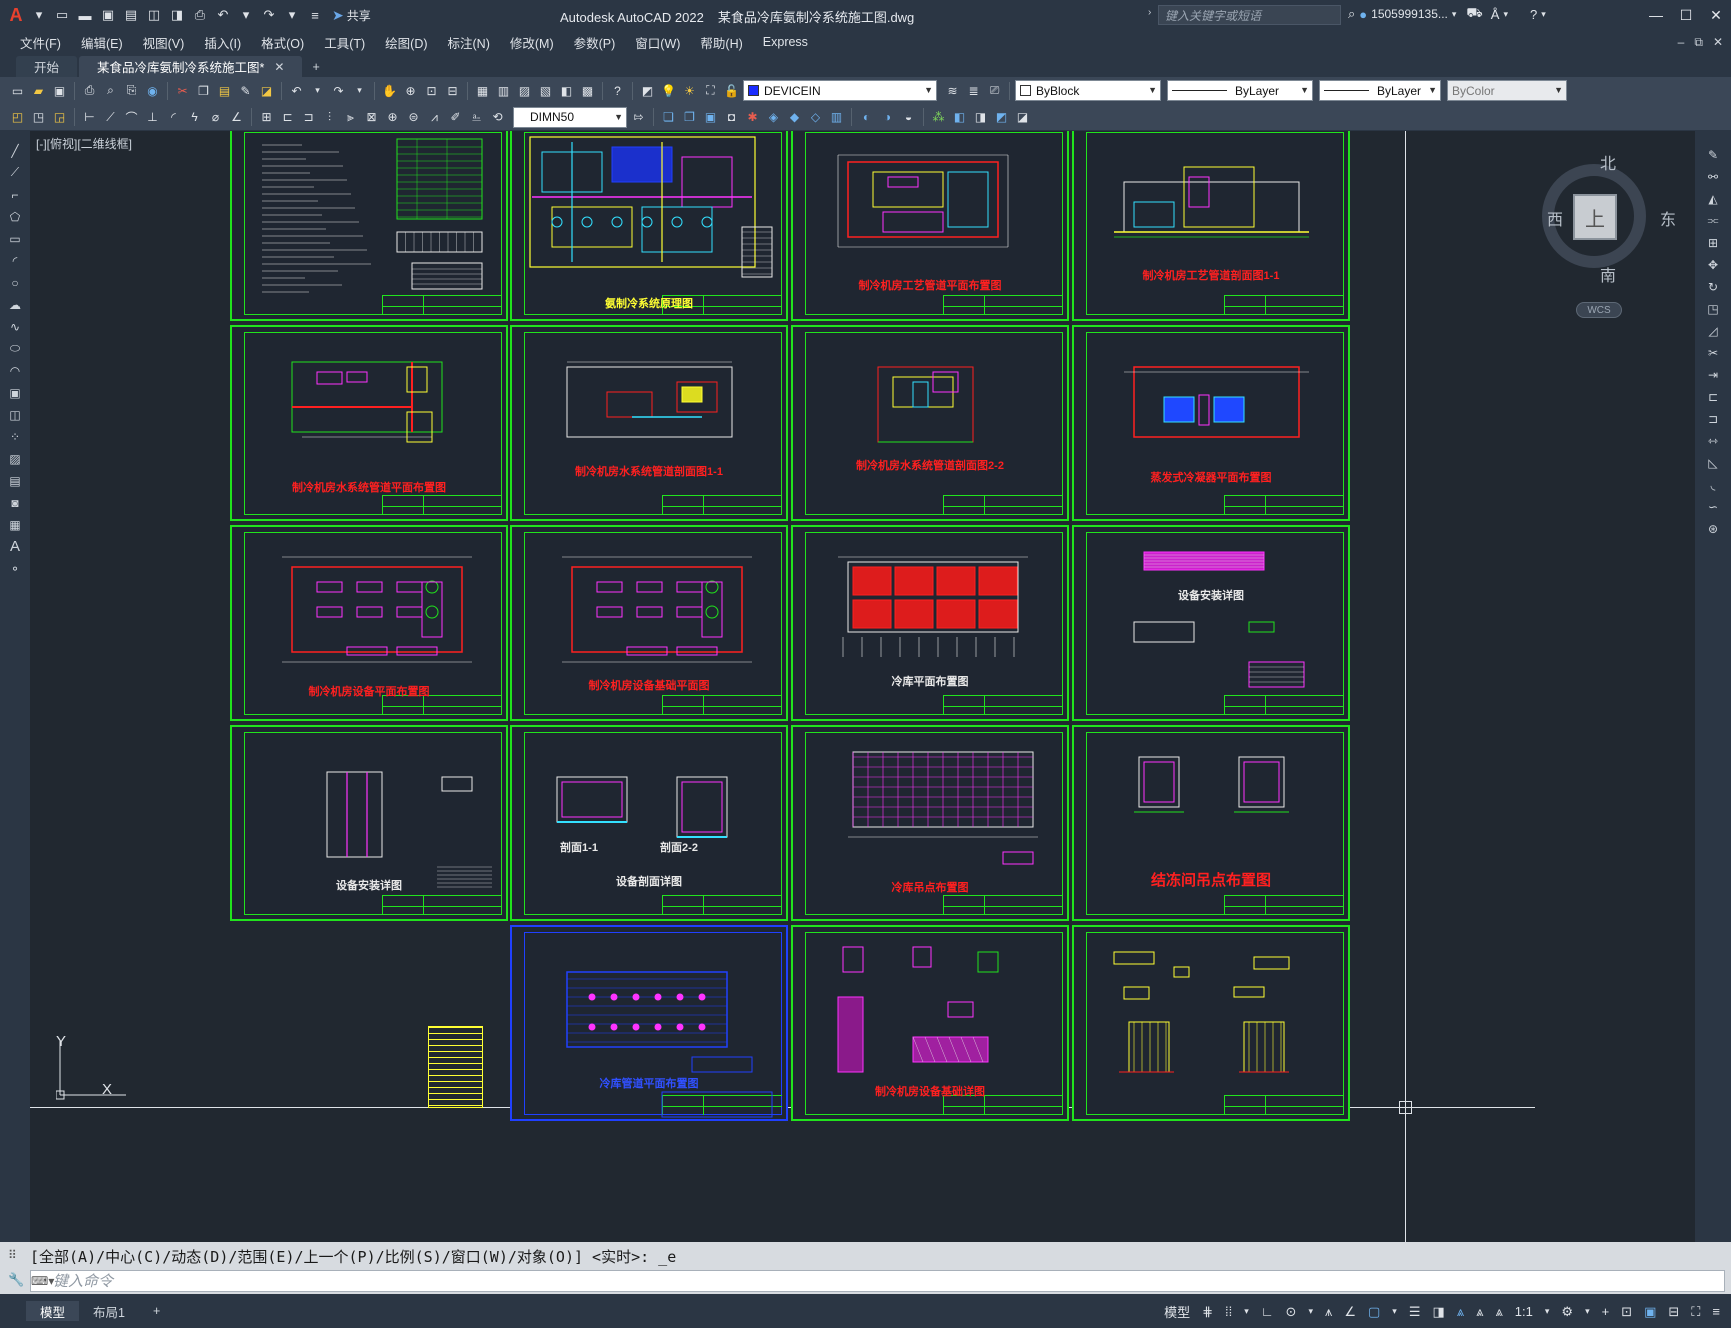 This screenshot has height=1328, width=1731. I want to click on paste-icon: ▤, so click(224, 90).